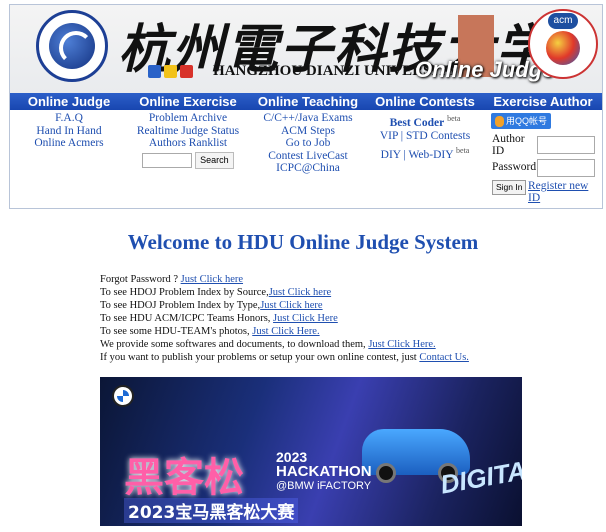 This screenshot has width=606, height=532. I want to click on register-link: Register new ID, so click(565, 192).